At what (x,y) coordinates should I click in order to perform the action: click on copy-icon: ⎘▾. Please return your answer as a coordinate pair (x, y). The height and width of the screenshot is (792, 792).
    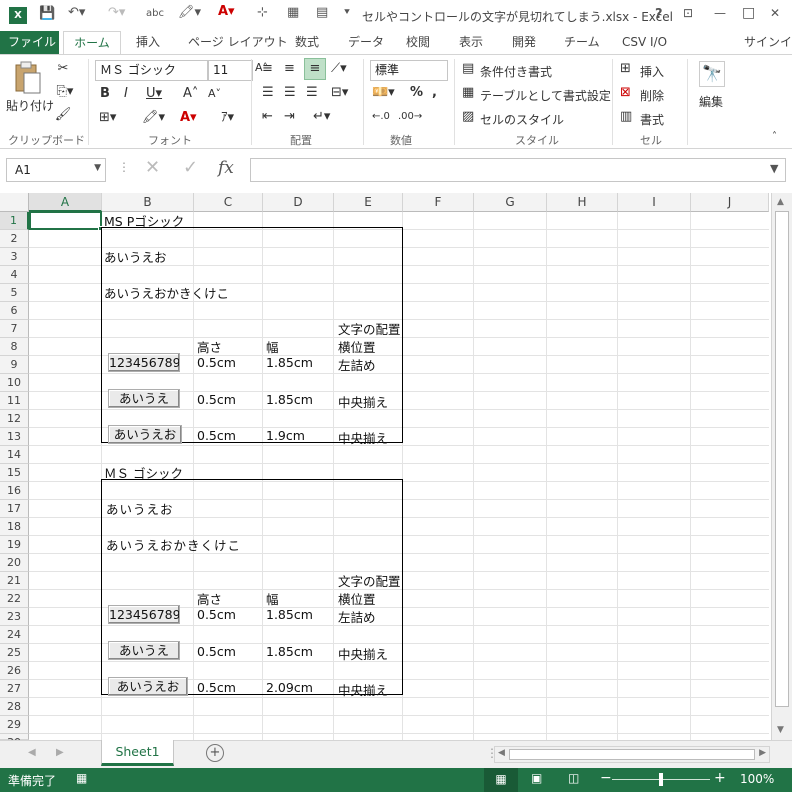
    Looking at the image, I should click on (65, 92).